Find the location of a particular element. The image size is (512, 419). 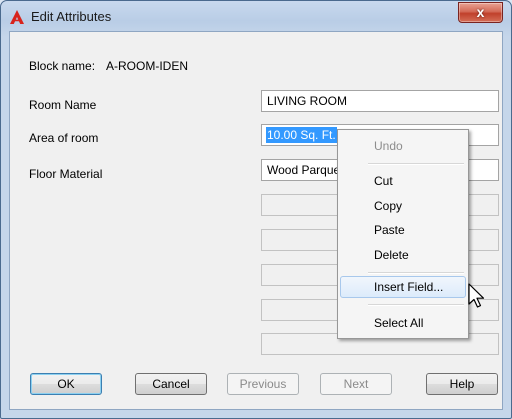

block-name-value: A-ROOM-IDEN is located at coordinates (147, 66).